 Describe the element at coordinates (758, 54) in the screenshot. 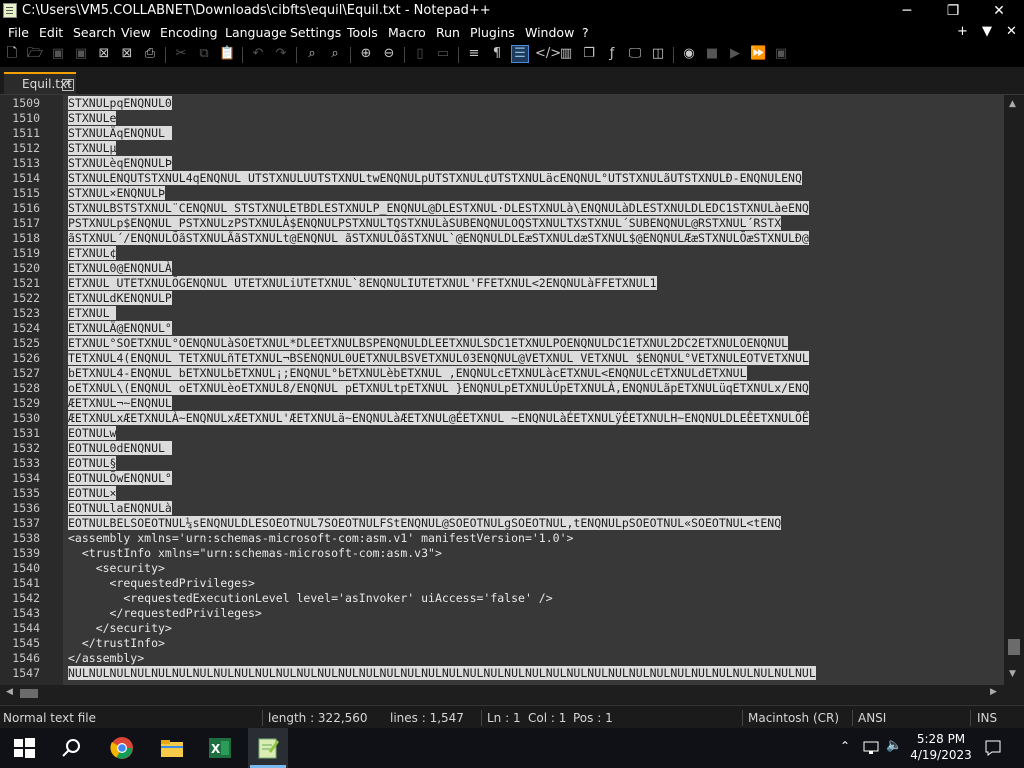

I see `run-macro-multiple-icon: ⏩` at that location.